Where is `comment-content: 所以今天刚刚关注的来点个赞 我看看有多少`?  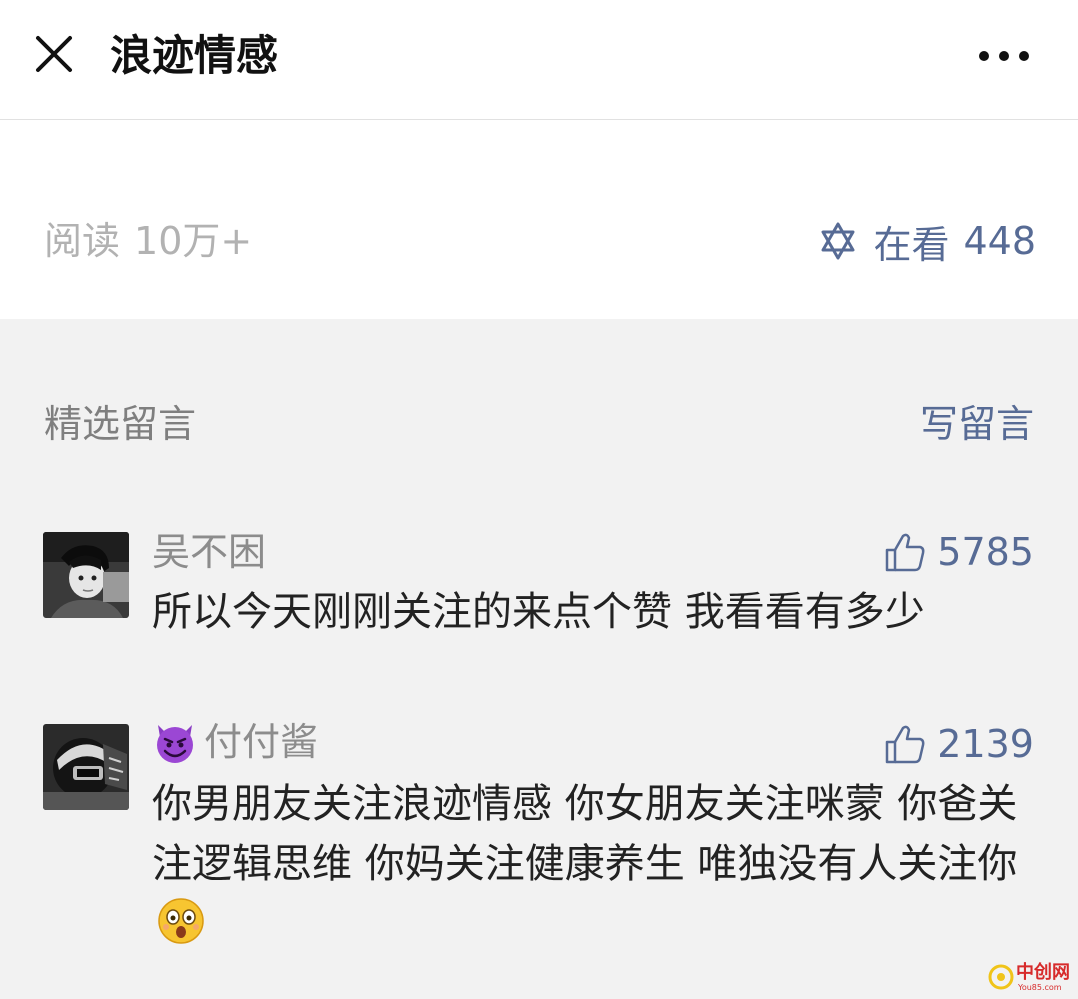
comment-content: 所以今天刚刚关注的来点个赞 我看看有多少 is located at coordinates (595, 612).